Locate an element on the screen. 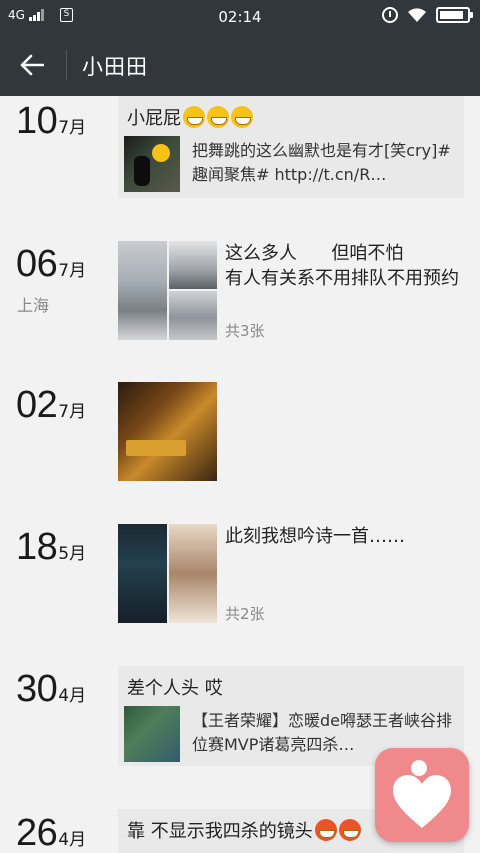 Image resolution: width=480 pixels, height=853 pixels. post-date: 107月 is located at coordinates (51, 121).